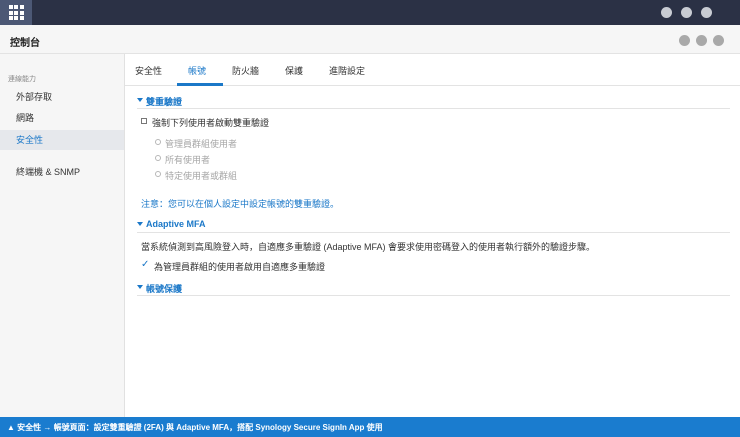 Image resolution: width=740 pixels, height=437 pixels. What do you see at coordinates (211, 123) in the screenshot?
I see `enforce-2fa-label: 強制下列使用者啟動雙重驗證` at bounding box center [211, 123].